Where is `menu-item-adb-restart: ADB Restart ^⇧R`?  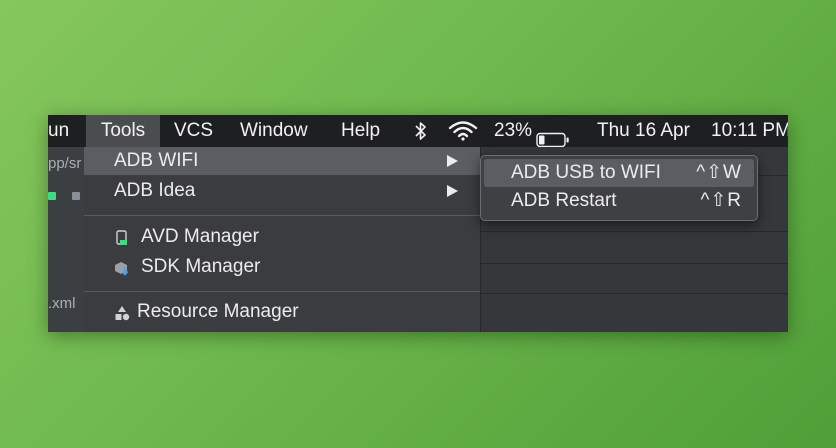
menu-item-adb-restart: ADB Restart ^⇧R is located at coordinates (619, 201).